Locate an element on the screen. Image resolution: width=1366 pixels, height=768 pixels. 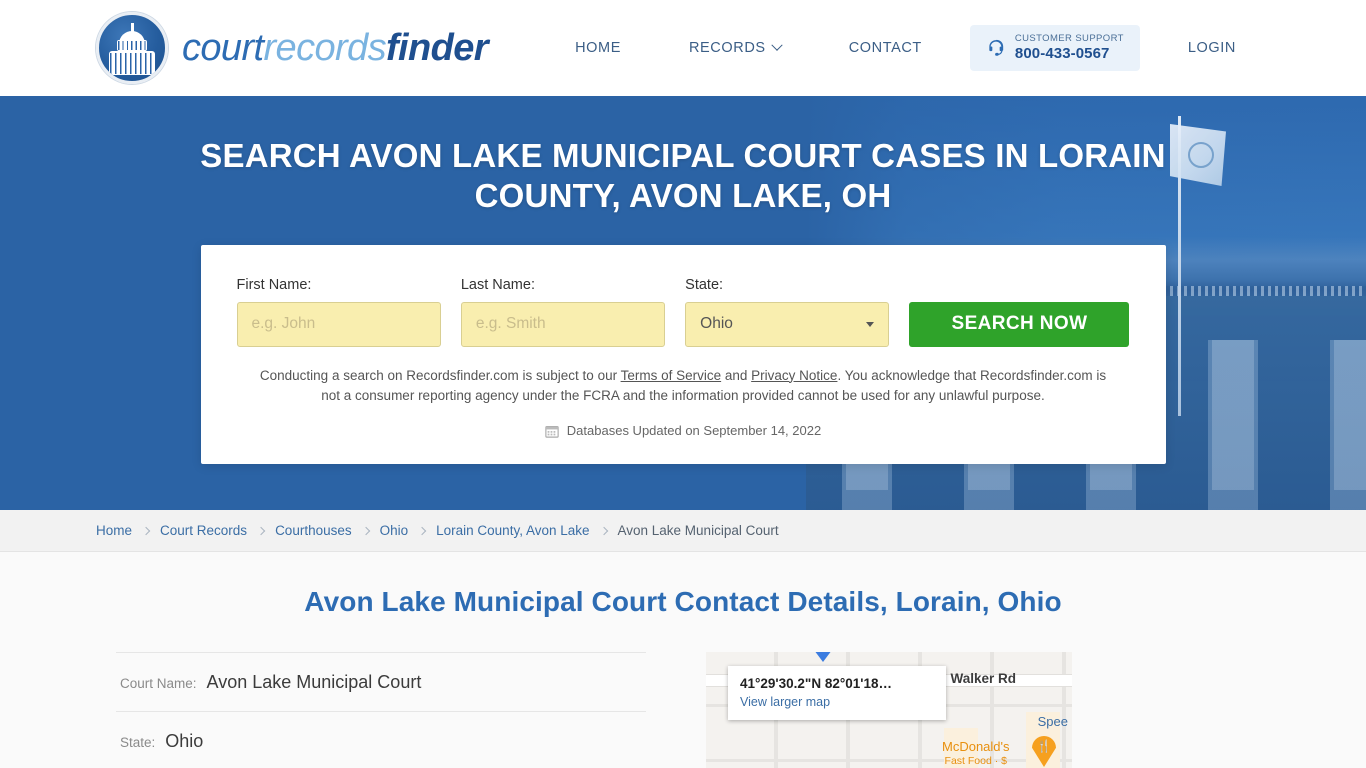
capitol-dome-icon is located at coordinates (132, 48).